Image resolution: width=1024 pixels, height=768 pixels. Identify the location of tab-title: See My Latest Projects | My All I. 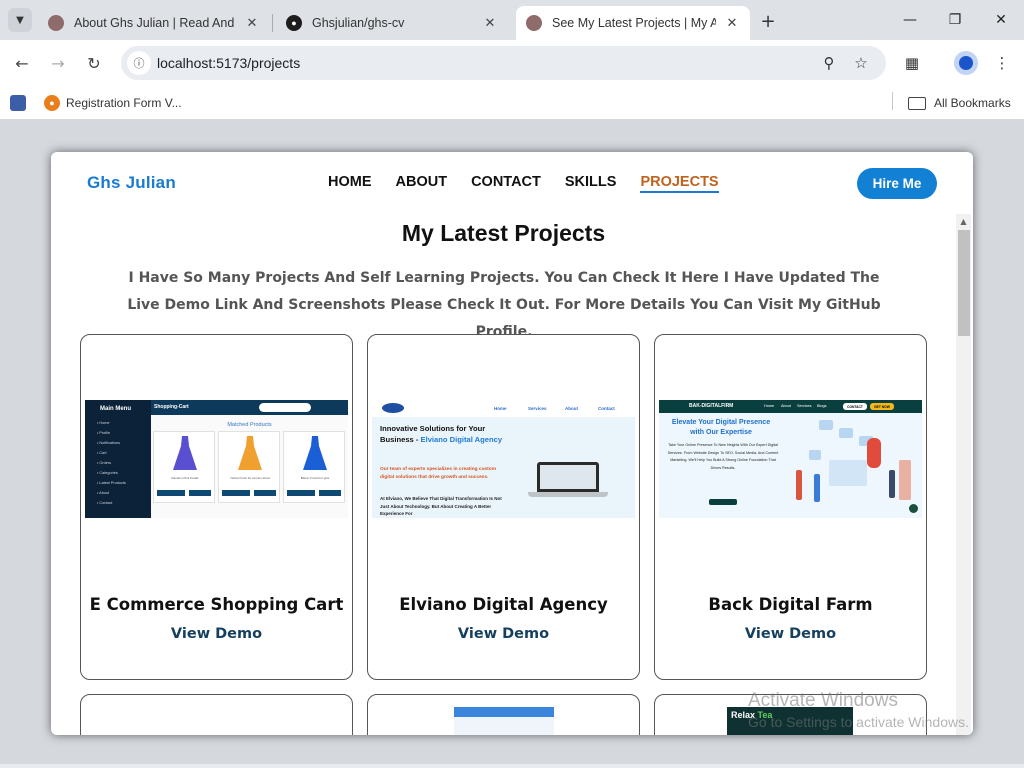
(634, 23).